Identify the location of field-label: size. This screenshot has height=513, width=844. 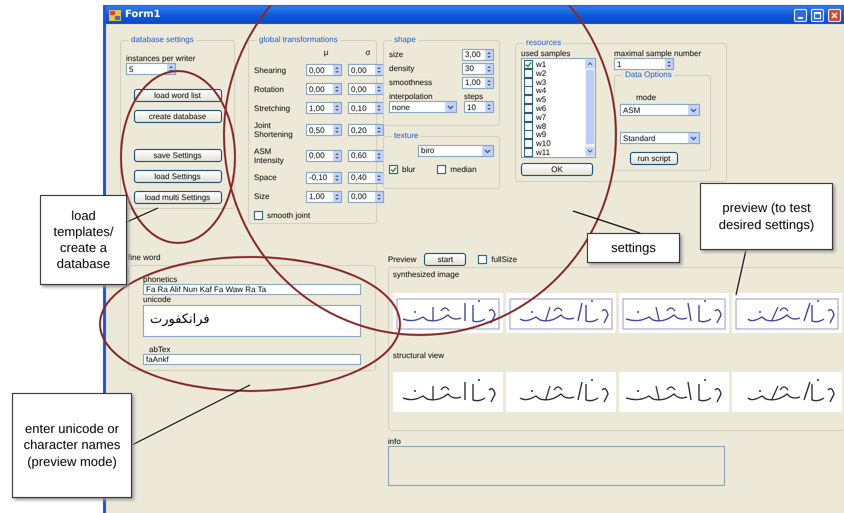
(396, 55).